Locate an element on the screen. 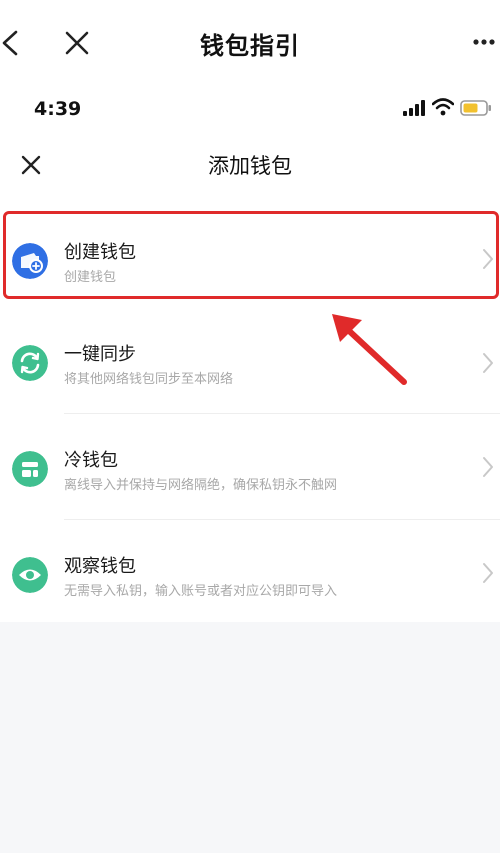 The width and height of the screenshot is (500, 853). battery-icon is located at coordinates (475, 108).